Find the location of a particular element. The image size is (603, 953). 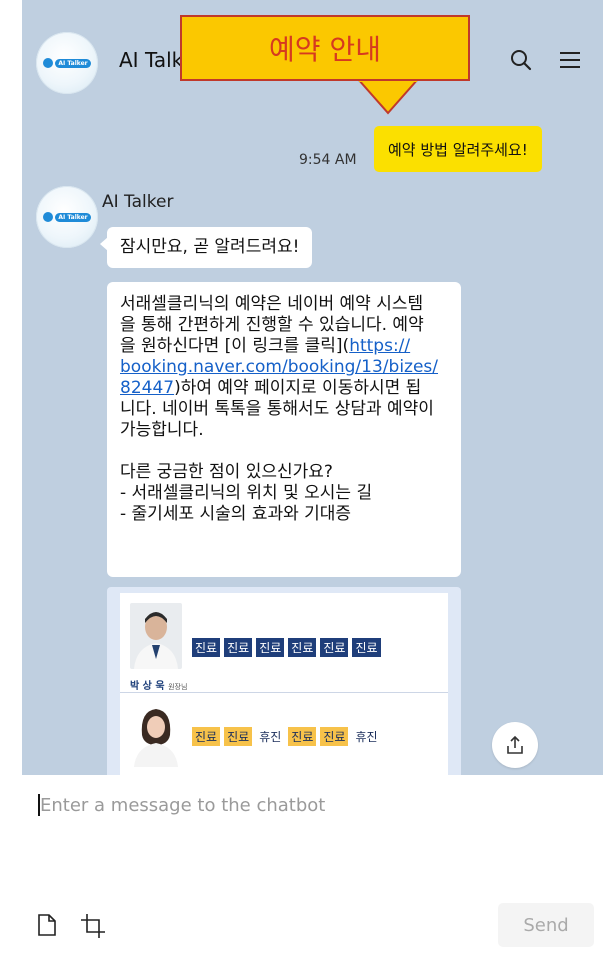

bot-short-reply-bubble: 잠시만요, 곧 알려드려요! is located at coordinates (206, 247).